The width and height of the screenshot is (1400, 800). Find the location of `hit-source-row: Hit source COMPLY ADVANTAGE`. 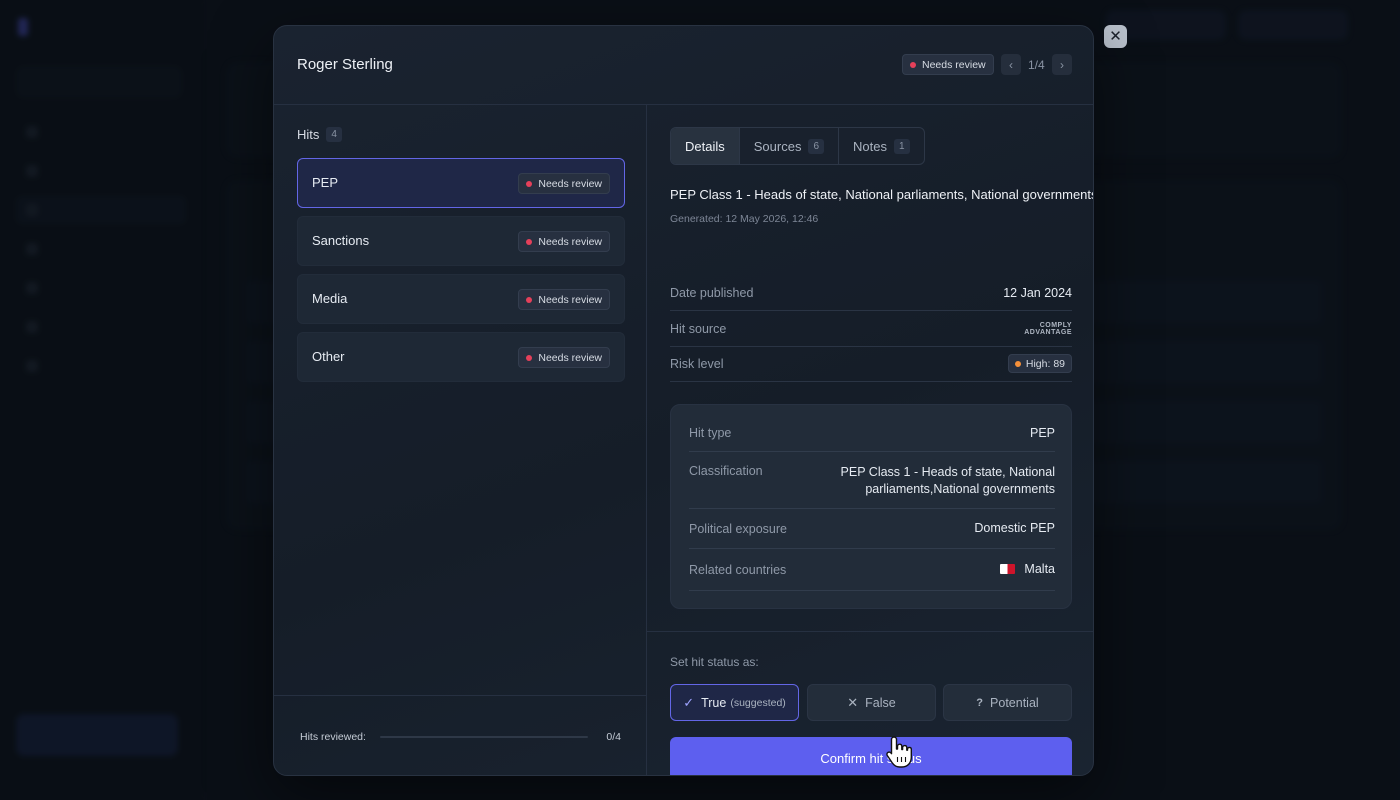

hit-source-row: Hit source COMPLY ADVANTAGE is located at coordinates (871, 329).